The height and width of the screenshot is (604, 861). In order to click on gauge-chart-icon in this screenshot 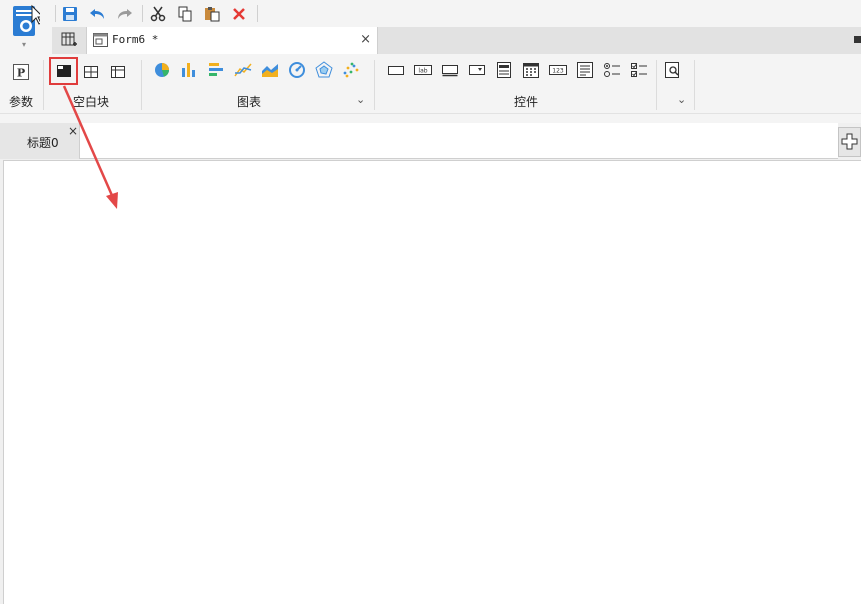, I will do `click(297, 70)`.